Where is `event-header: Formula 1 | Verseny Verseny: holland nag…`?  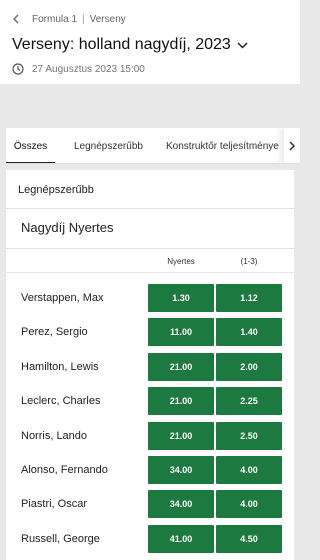 event-header: Formula 1 | Verseny Verseny: holland nag… is located at coordinates (150, 42).